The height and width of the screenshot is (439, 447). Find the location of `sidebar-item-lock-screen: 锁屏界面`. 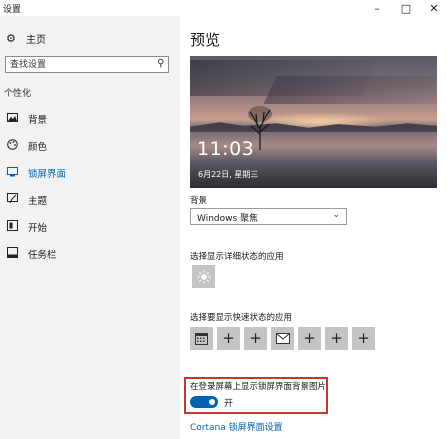

sidebar-item-lock-screen: 锁屏界面 is located at coordinates (36, 173).